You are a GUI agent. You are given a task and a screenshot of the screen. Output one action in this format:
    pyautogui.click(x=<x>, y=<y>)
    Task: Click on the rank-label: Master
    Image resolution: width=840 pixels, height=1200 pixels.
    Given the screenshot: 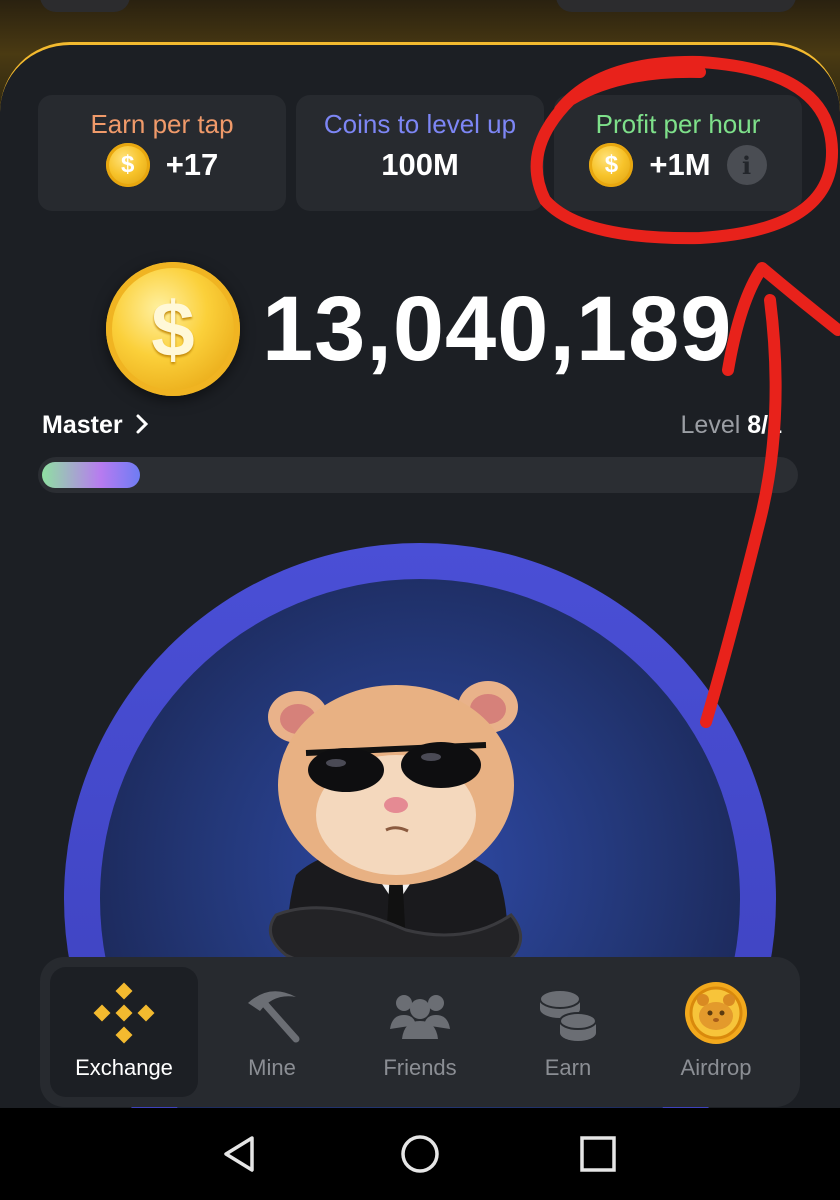 What is the action you would take?
    pyautogui.click(x=82, y=425)
    